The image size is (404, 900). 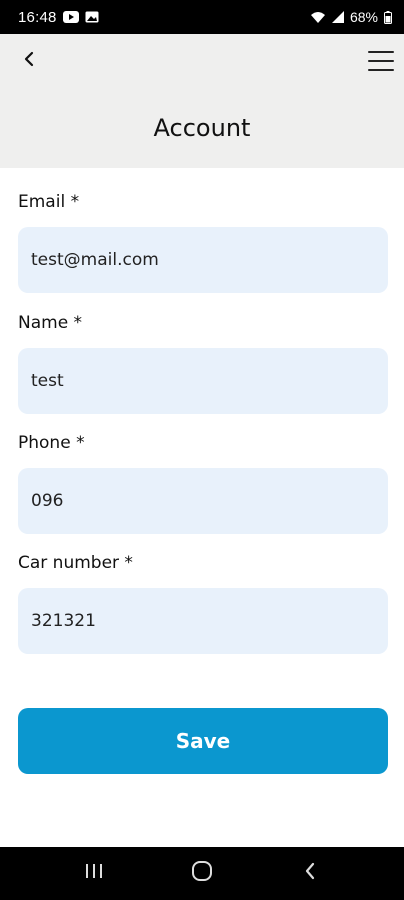 I want to click on recent-apps-button, so click(x=94, y=874).